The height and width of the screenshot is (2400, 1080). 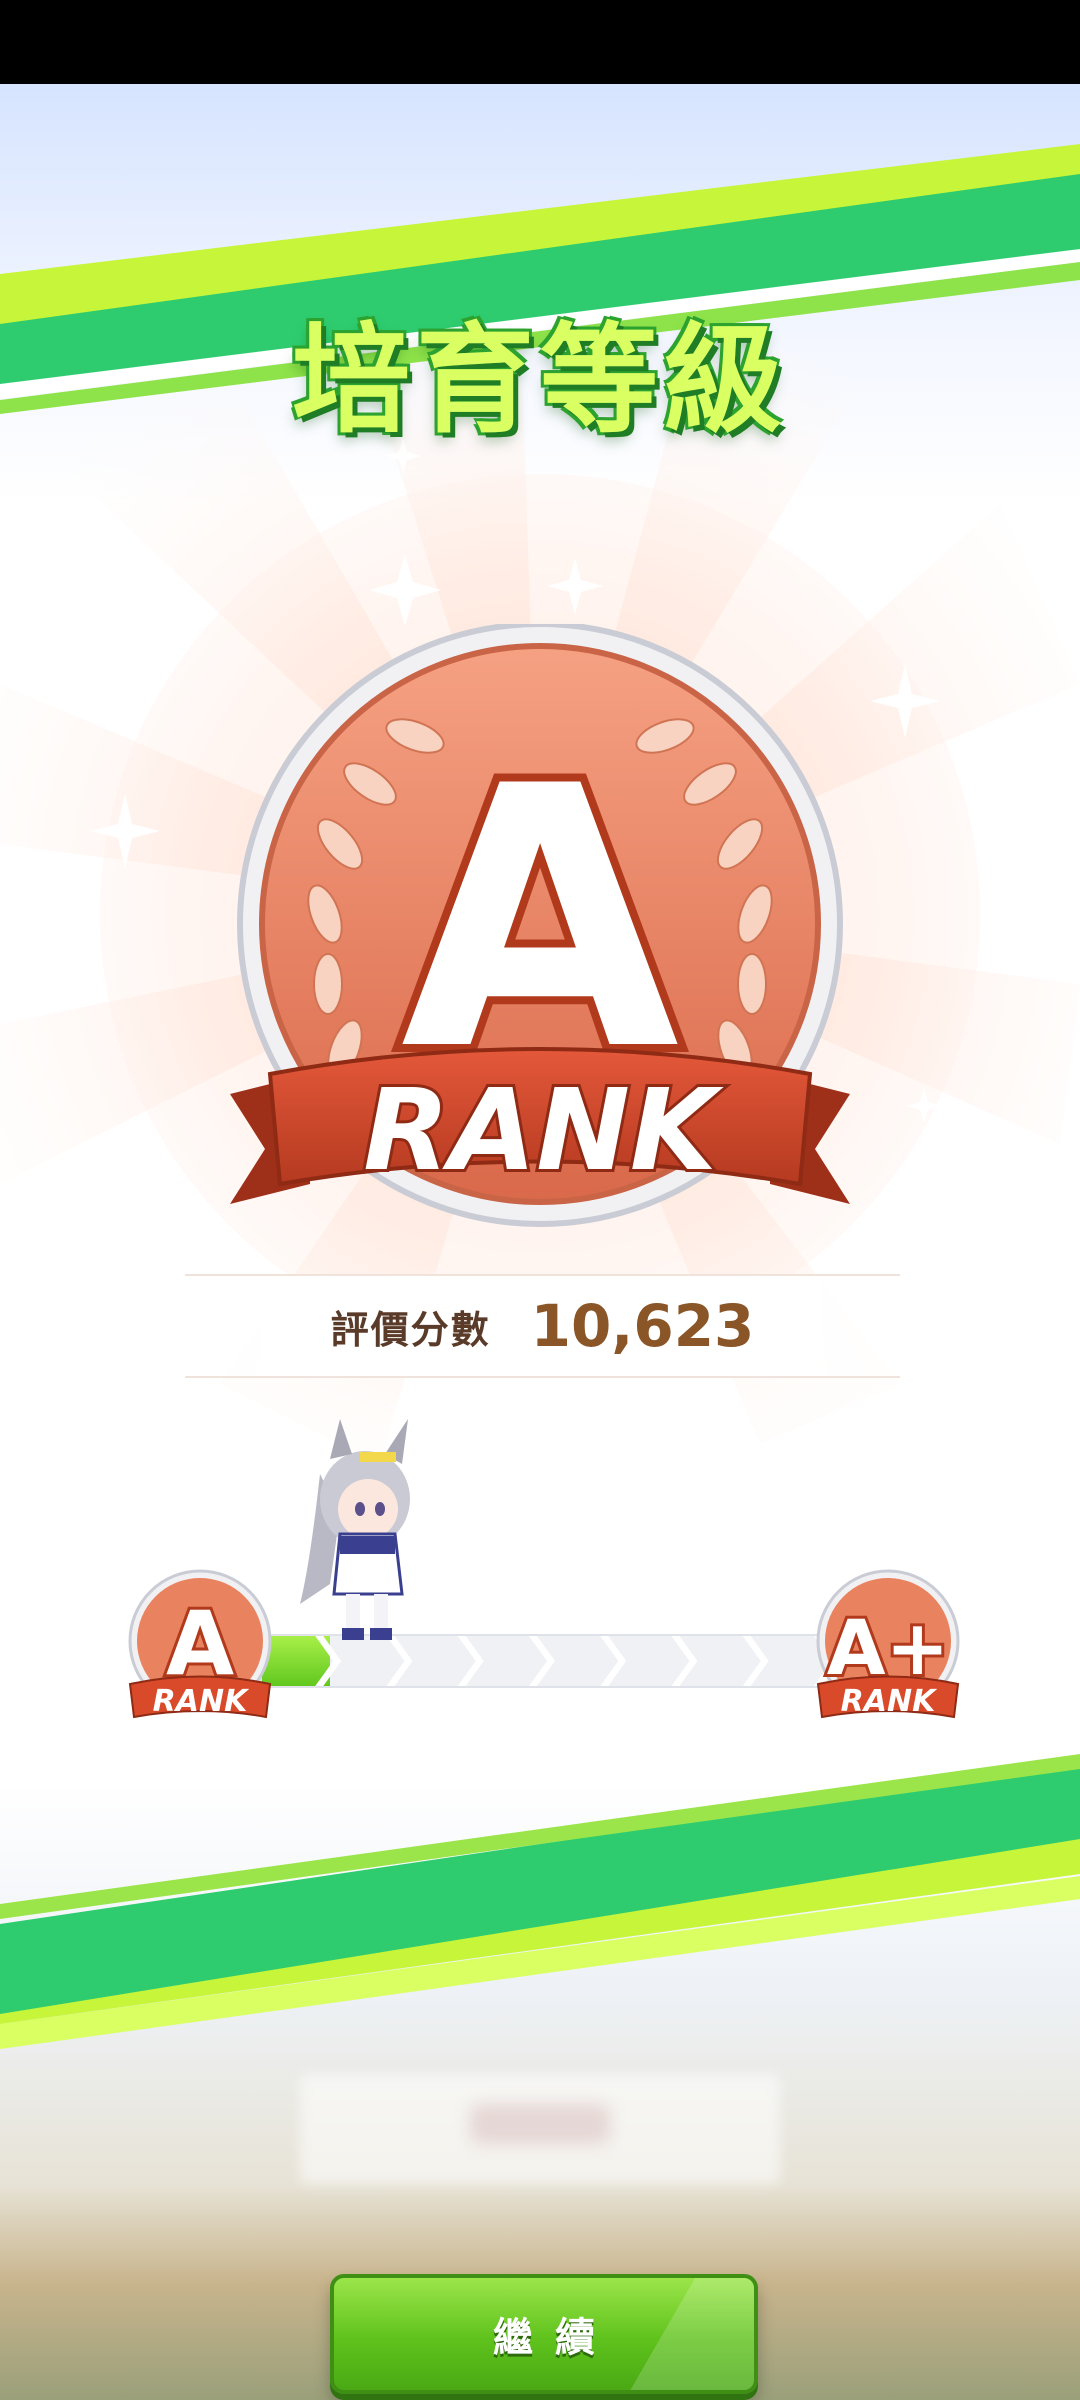 I want to click on score-value: 10,623, so click(x=642, y=1326).